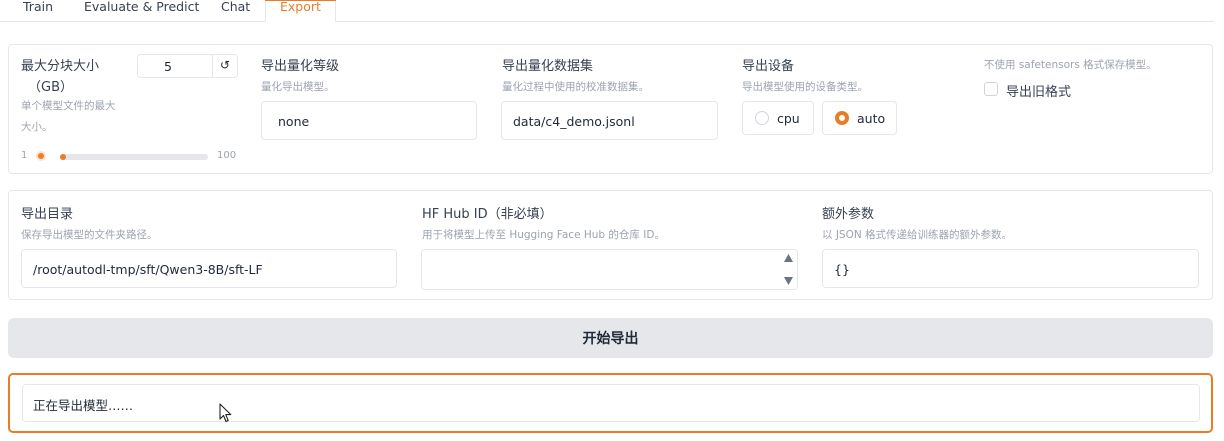 Image resolution: width=1224 pixels, height=441 pixels. Describe the element at coordinates (543, 235) in the screenshot. I see `hub-id-hint: 用于将模型上传至 Hugging Face Hub 的仓库 ID。` at that location.